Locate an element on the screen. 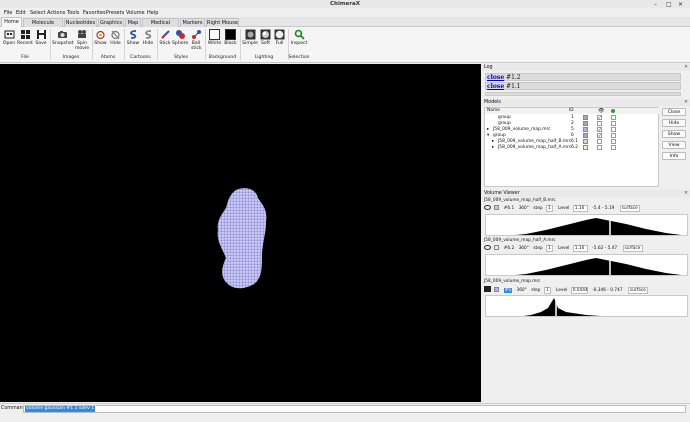 This screenshot has width=690, height=422. close-window-icon: ✕ is located at coordinates (680, 4).